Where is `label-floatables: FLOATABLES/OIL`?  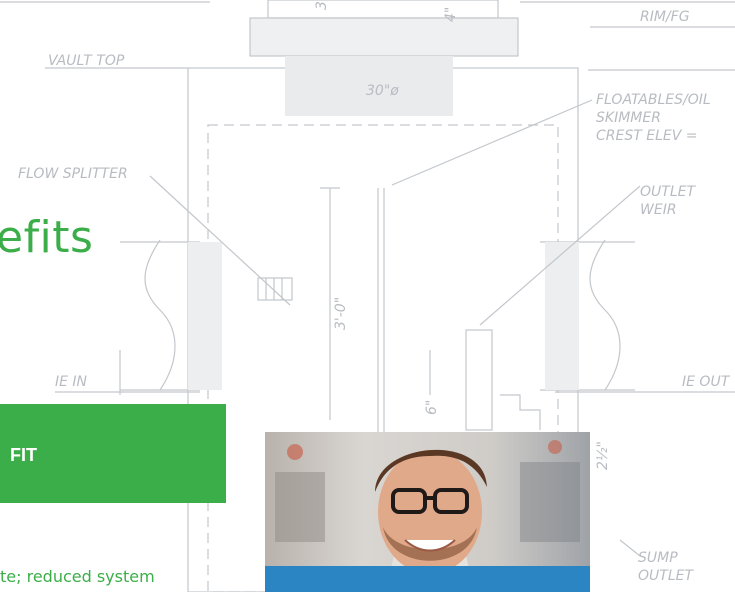 label-floatables: FLOATABLES/OIL is located at coordinates (653, 100).